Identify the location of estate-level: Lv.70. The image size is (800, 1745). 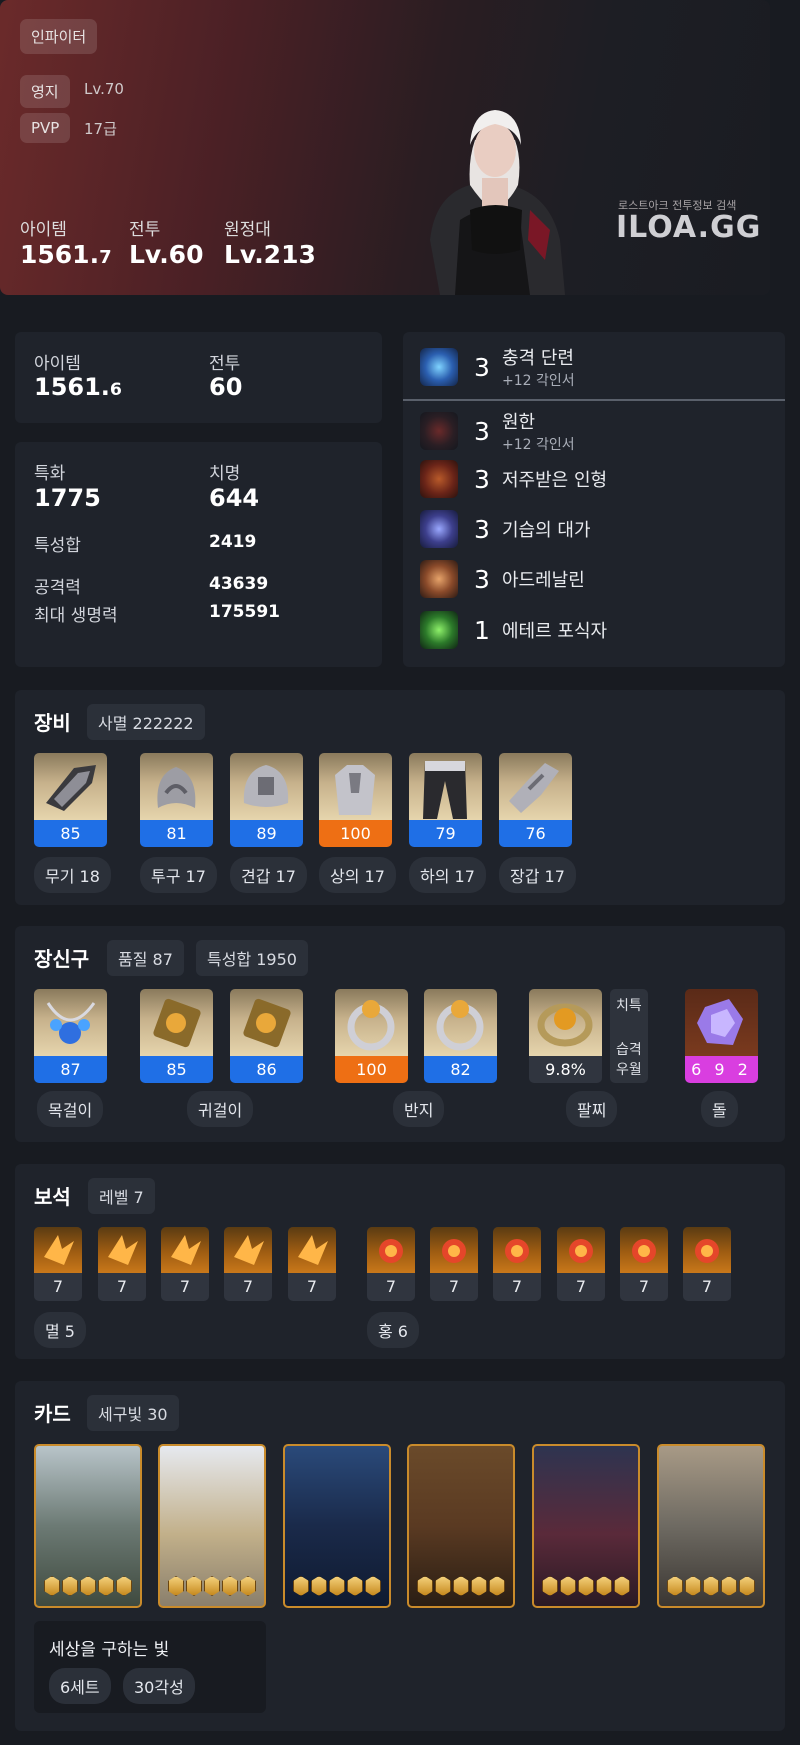
(104, 89).